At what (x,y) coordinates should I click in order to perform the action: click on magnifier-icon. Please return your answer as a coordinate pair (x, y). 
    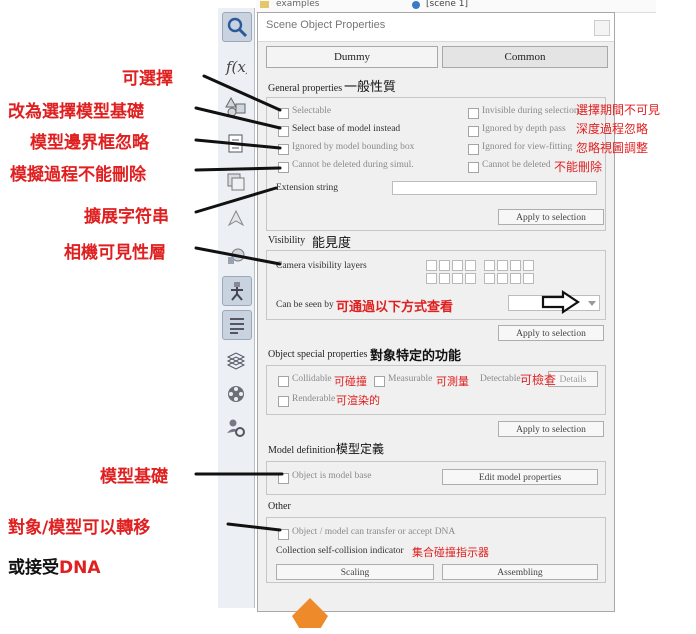
    Looking at the image, I should click on (237, 27).